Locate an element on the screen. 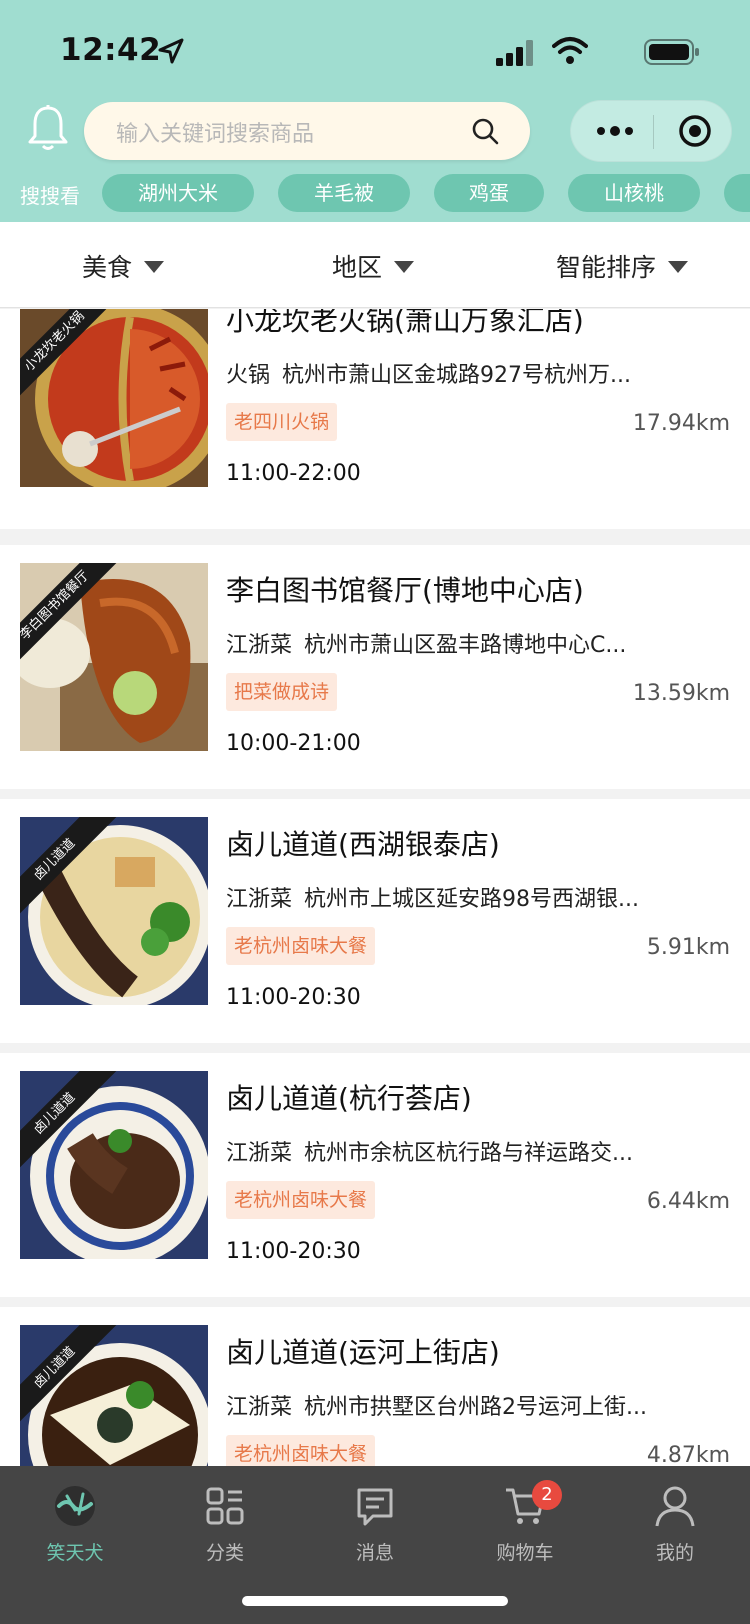 Image resolution: width=750 pixels, height=1624 pixels. filter-region: 地区 is located at coordinates (373, 266).